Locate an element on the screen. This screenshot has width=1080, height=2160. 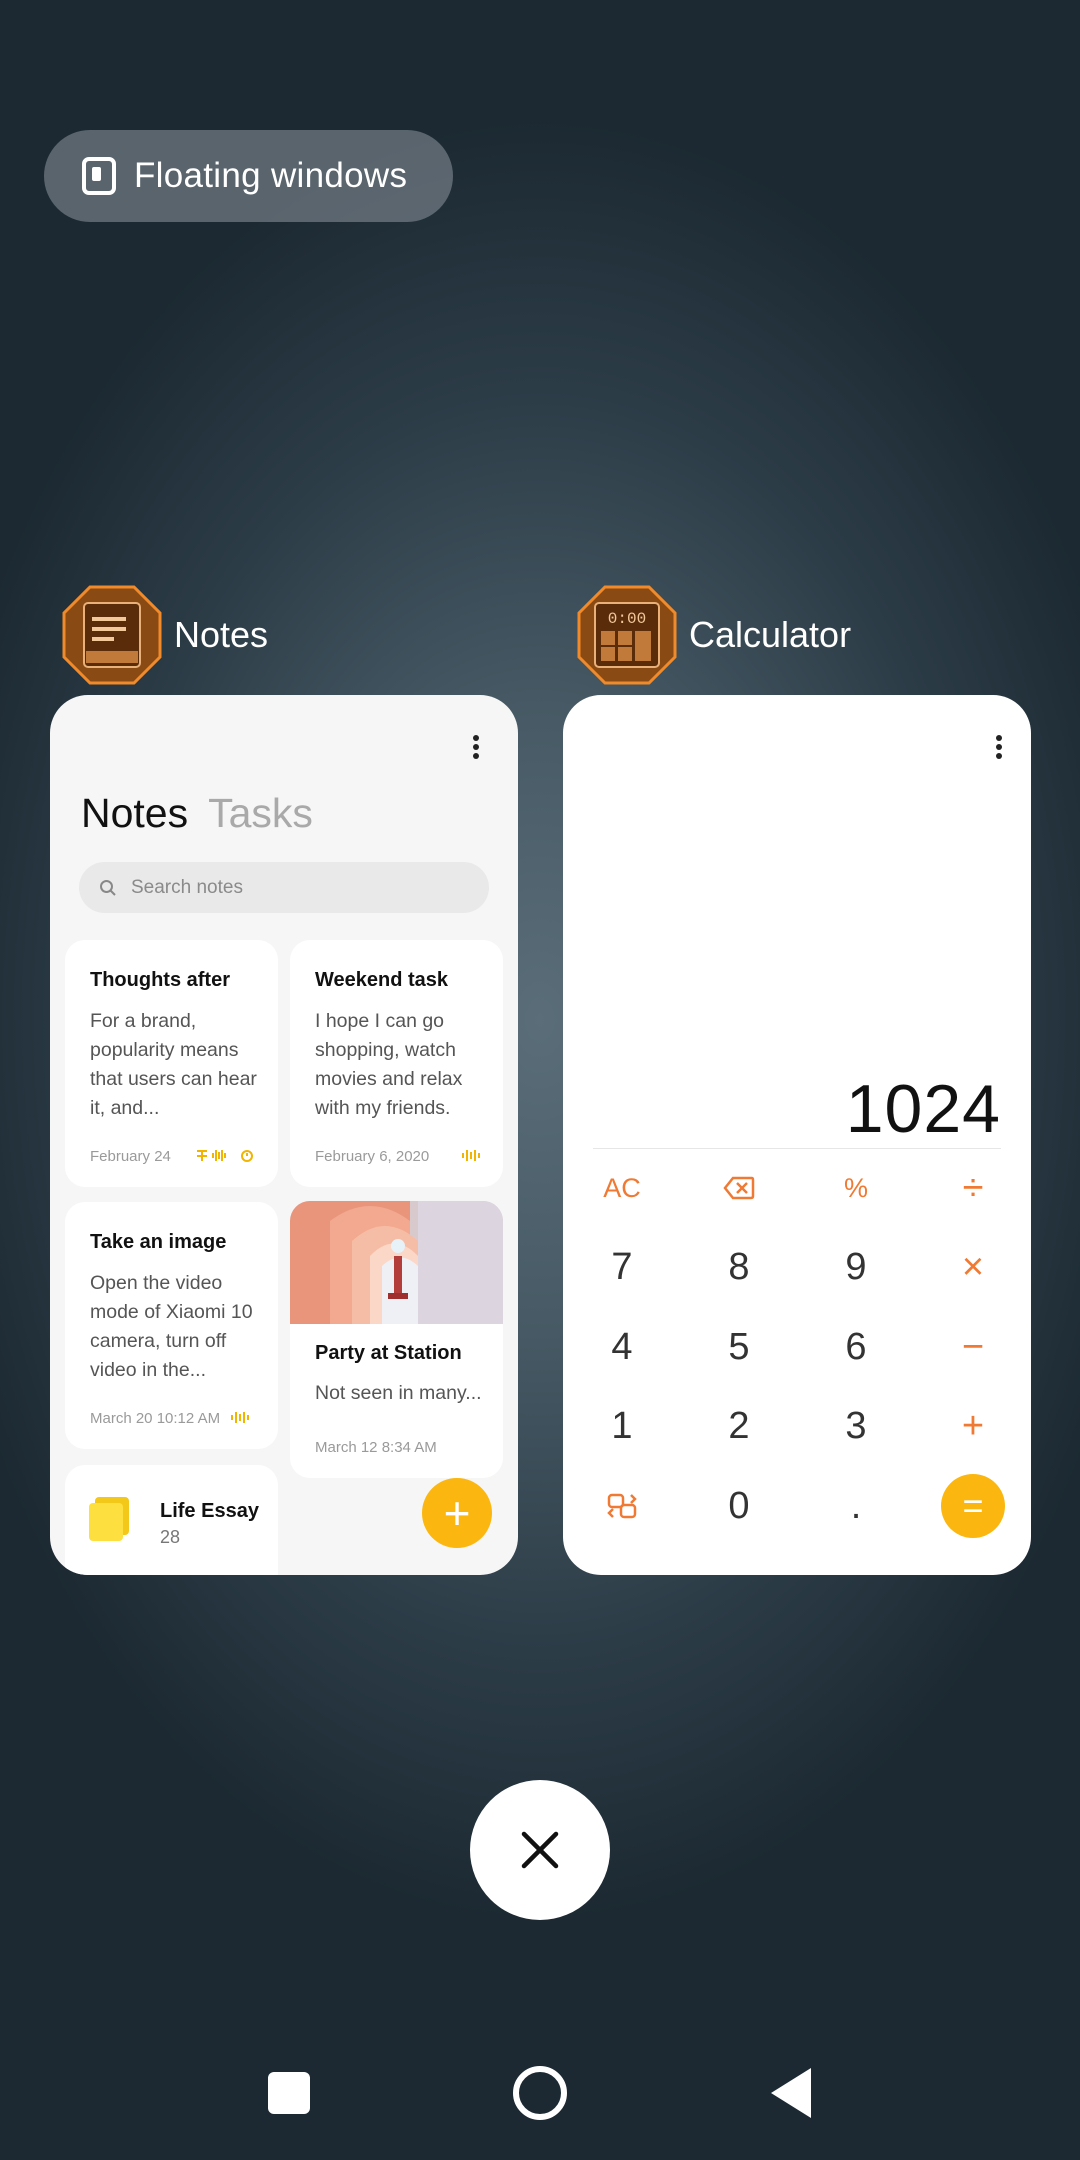
note-date: March 12 8:34 AM is located at coordinates (376, 1447).